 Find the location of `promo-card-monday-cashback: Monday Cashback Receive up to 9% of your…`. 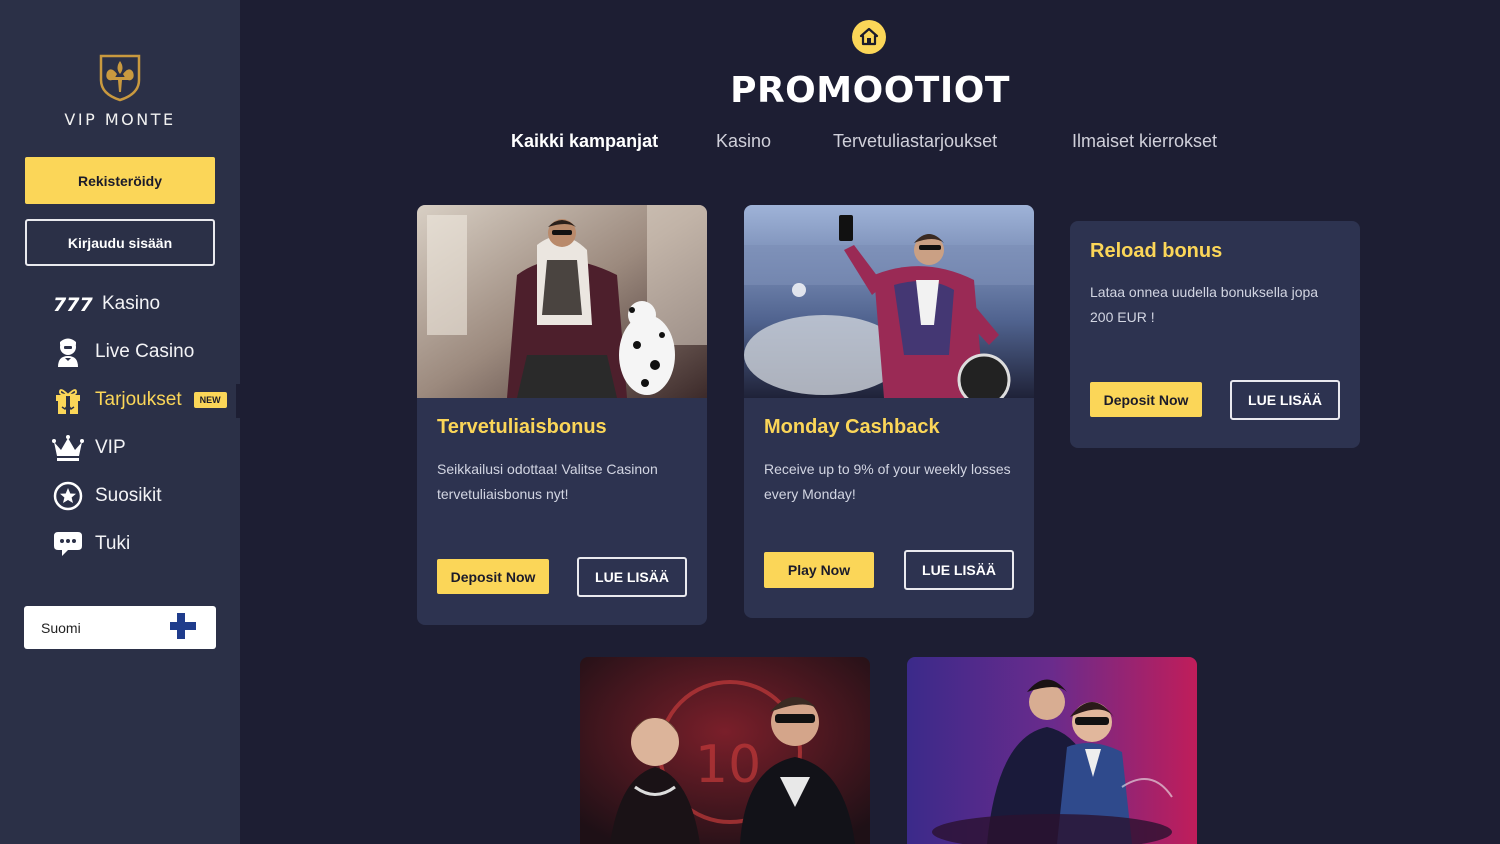

promo-card-monday-cashback: Monday Cashback Receive up to 9% of your… is located at coordinates (889, 411).